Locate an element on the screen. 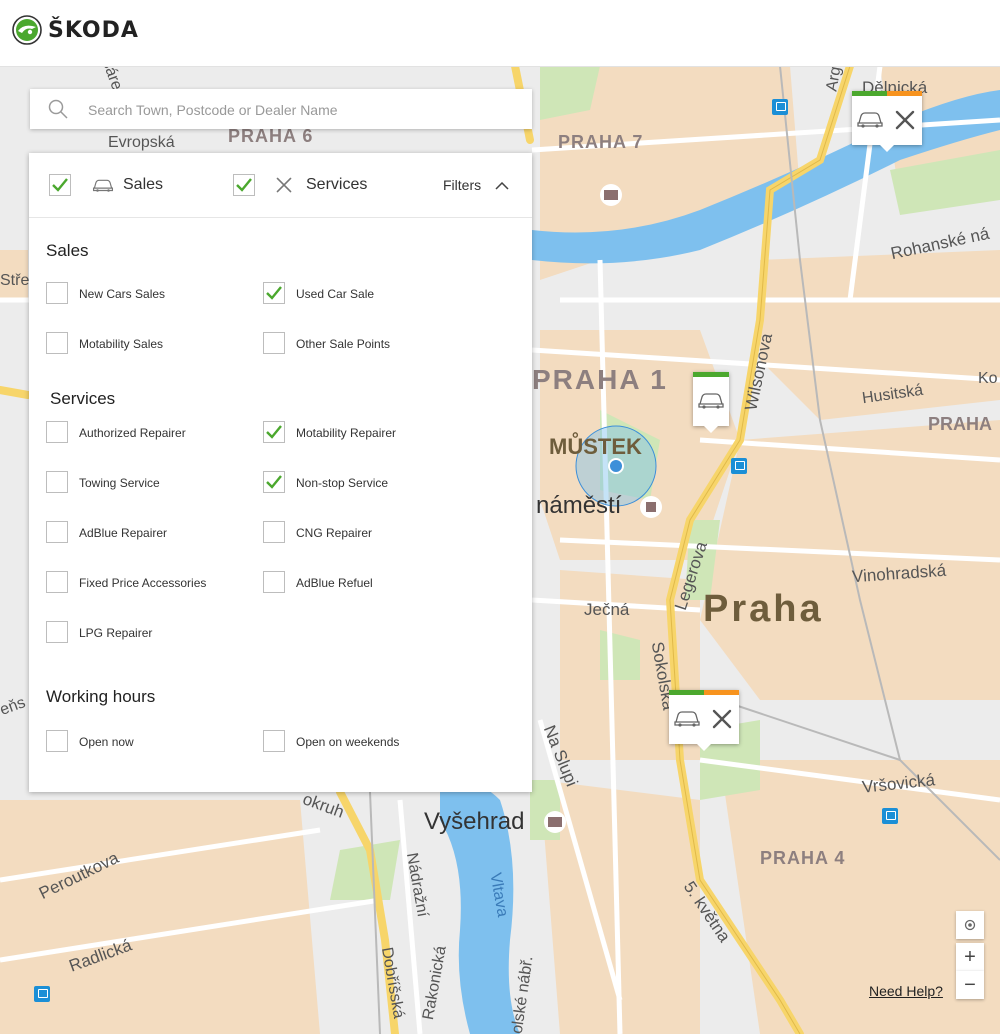 The image size is (1000, 1034). open-on-weekends-label: Open on weekends is located at coordinates (348, 742).